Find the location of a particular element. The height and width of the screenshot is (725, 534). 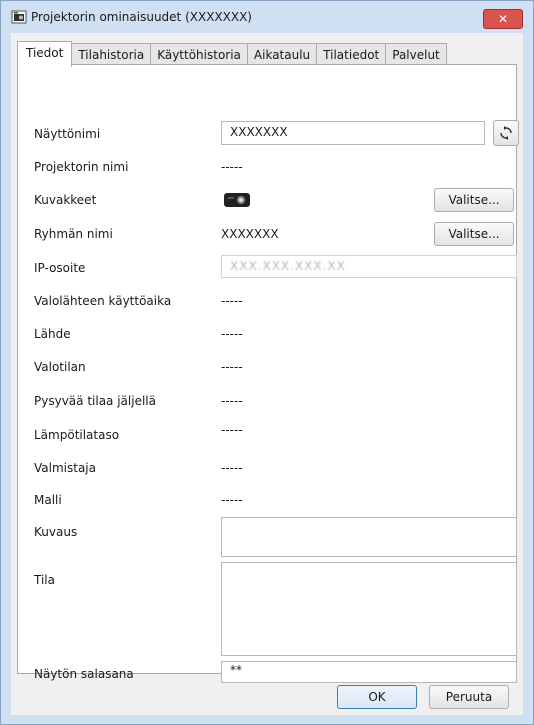

ip-address-value: XXX.XXX.XXX.XX is located at coordinates (288, 266).